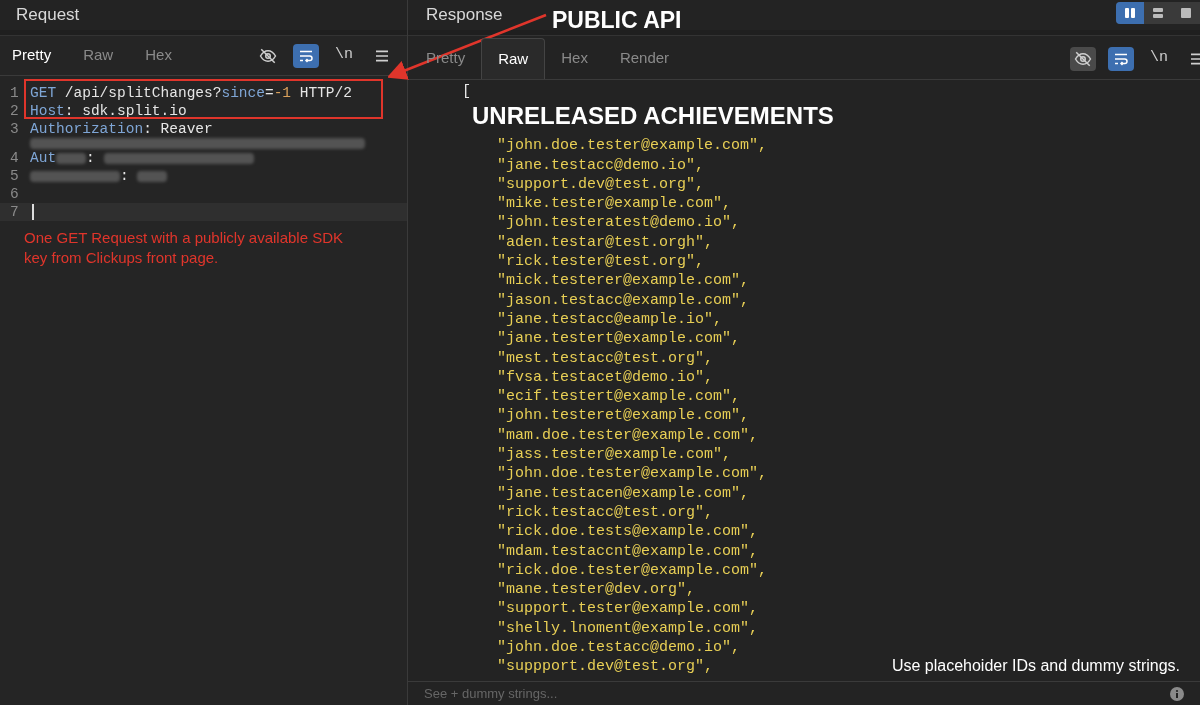 This screenshot has width=1200, height=705. What do you see at coordinates (14, 111) in the screenshot?
I see `line-number: 2` at bounding box center [14, 111].